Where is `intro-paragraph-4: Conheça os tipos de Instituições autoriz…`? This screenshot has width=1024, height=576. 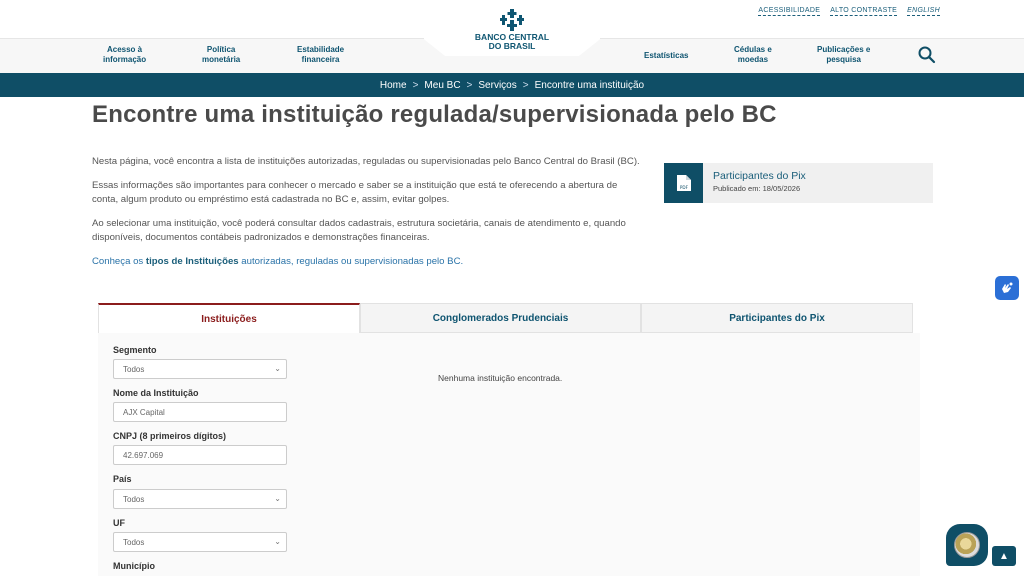
intro-paragraph-4: Conheça os tipos de Instituições autoriz… is located at coordinates (368, 262).